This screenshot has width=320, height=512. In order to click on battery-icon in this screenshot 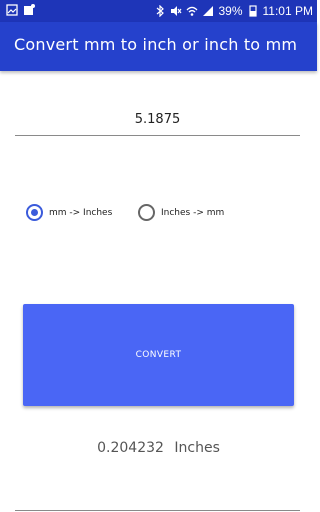, I will do `click(252, 11)`.